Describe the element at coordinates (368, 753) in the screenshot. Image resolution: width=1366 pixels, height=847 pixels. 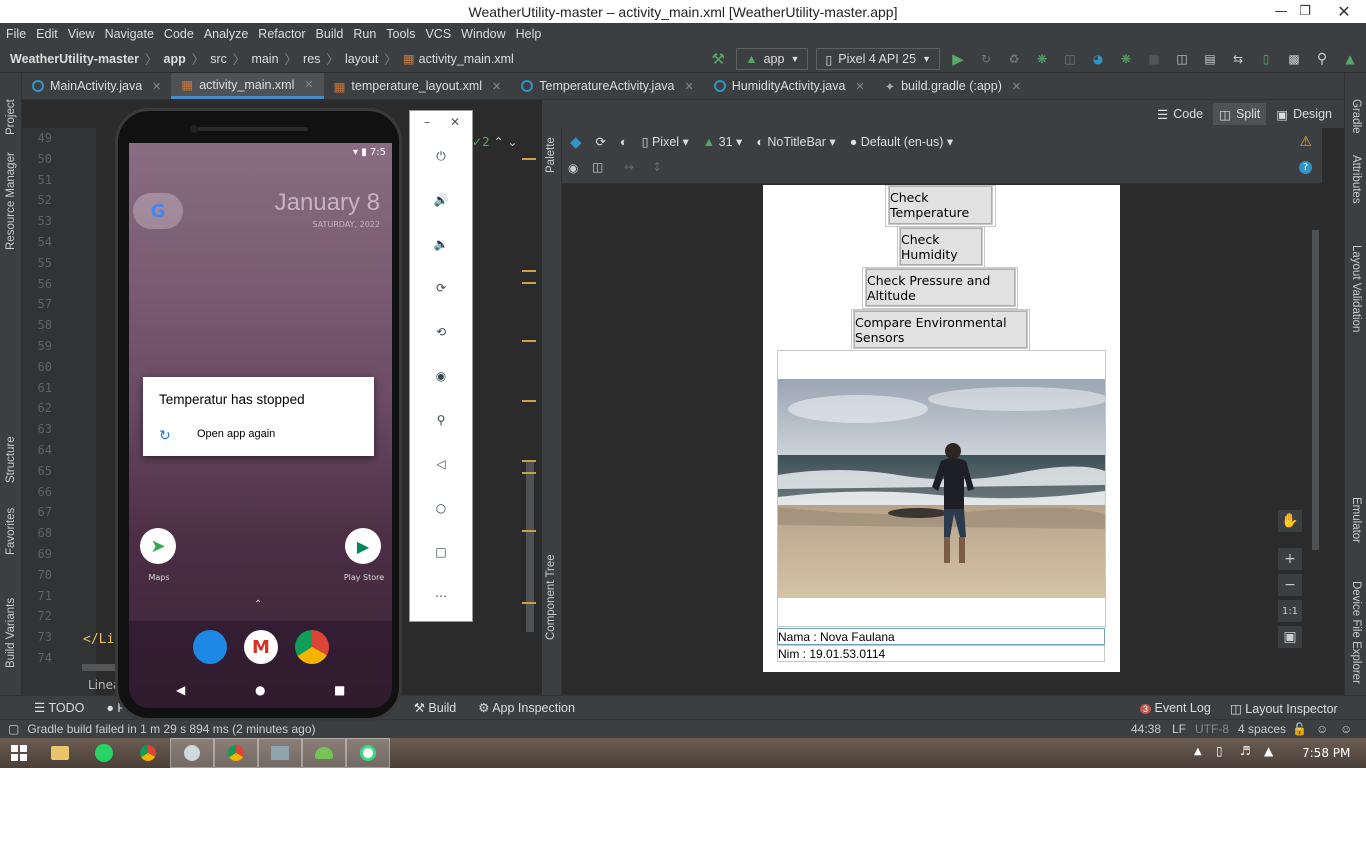
I see `emulator-task-icon` at that location.